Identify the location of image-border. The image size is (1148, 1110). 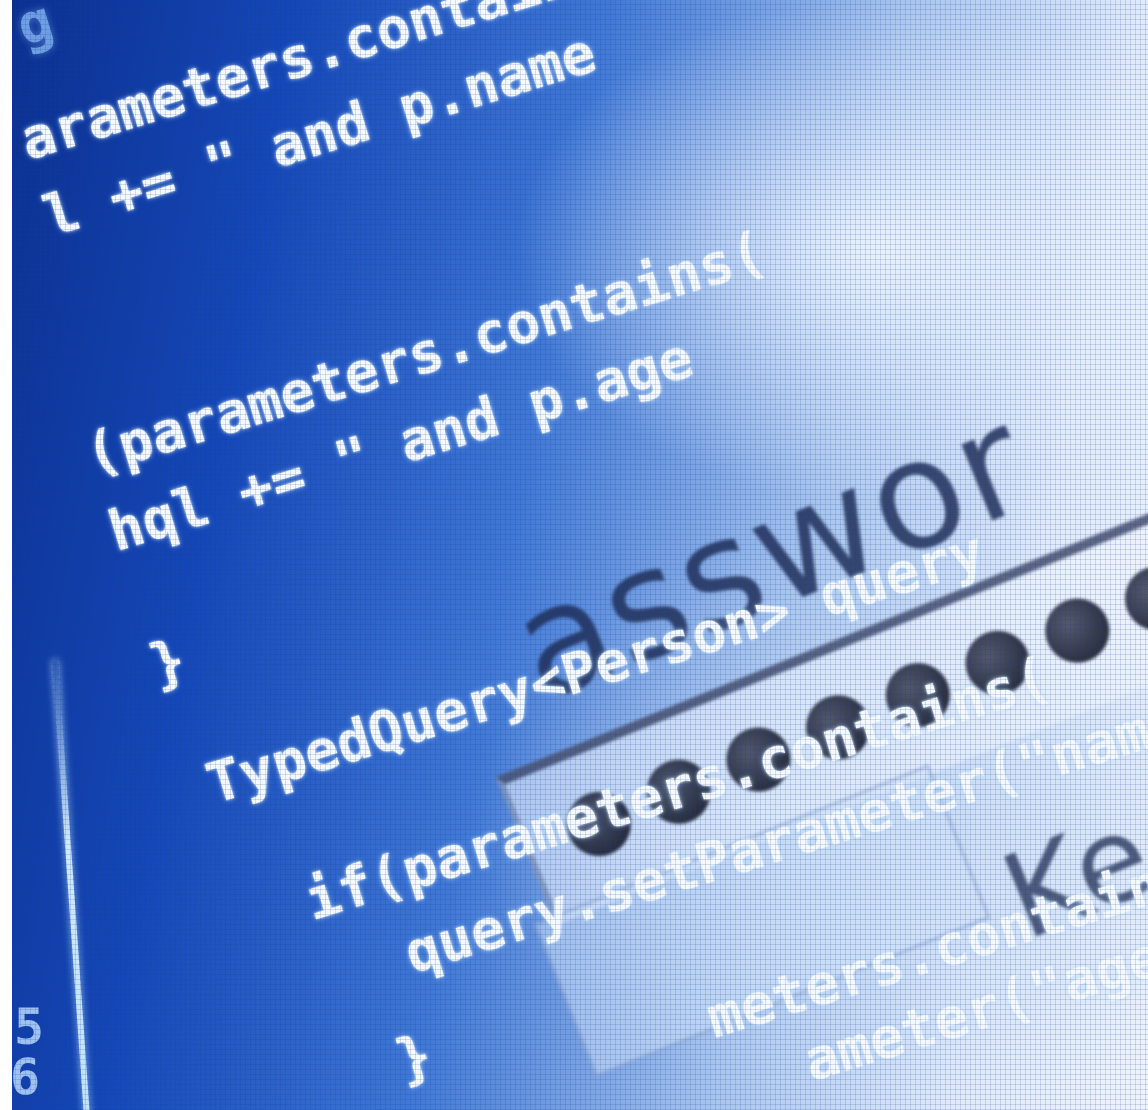
(6, 555).